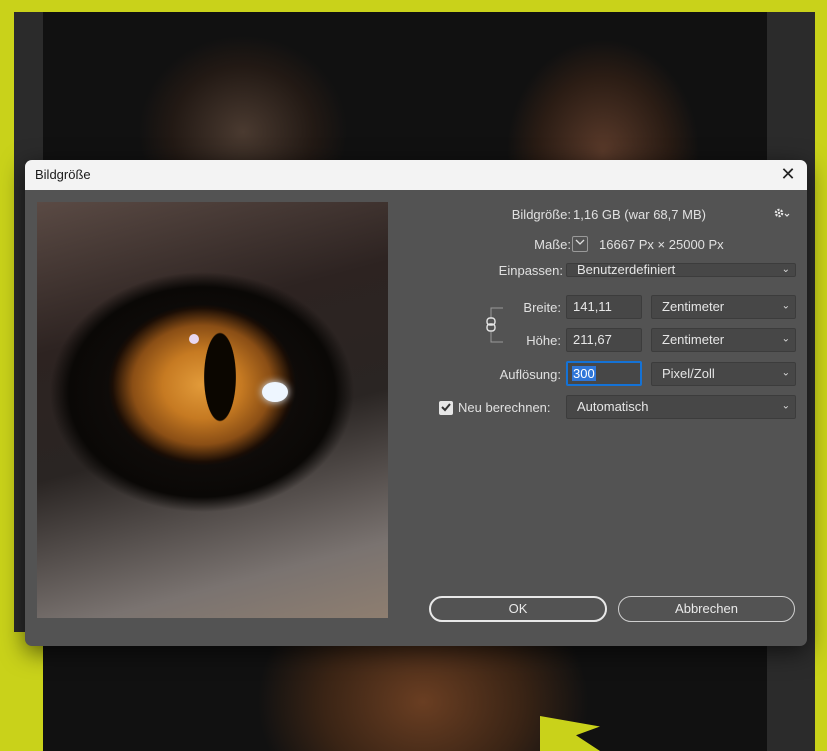  I want to click on dimensions-label: Maße:, so click(552, 244).